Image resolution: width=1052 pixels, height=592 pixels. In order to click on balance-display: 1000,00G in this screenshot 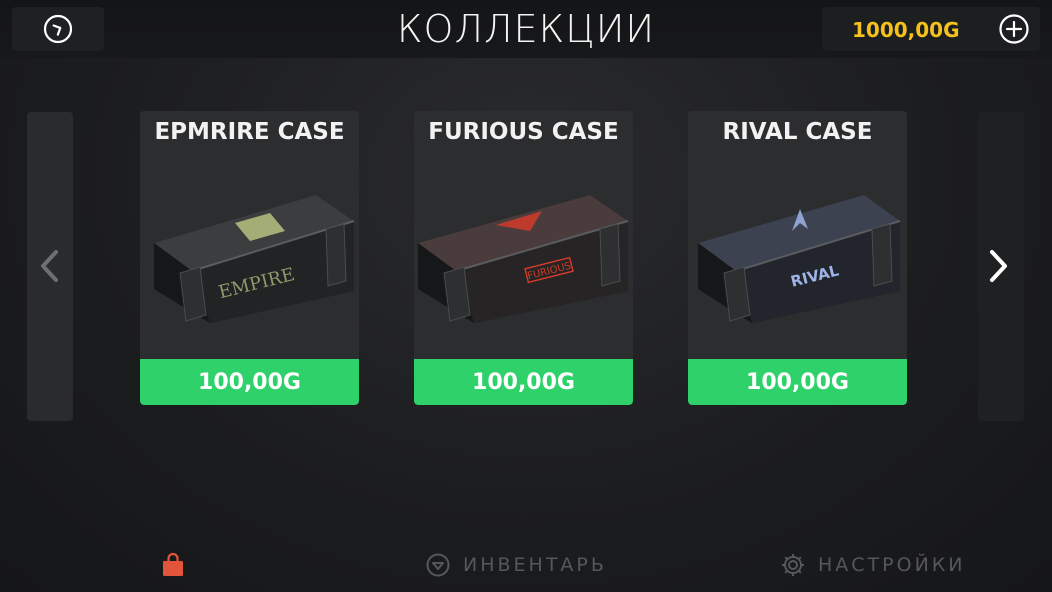, I will do `click(931, 29)`.